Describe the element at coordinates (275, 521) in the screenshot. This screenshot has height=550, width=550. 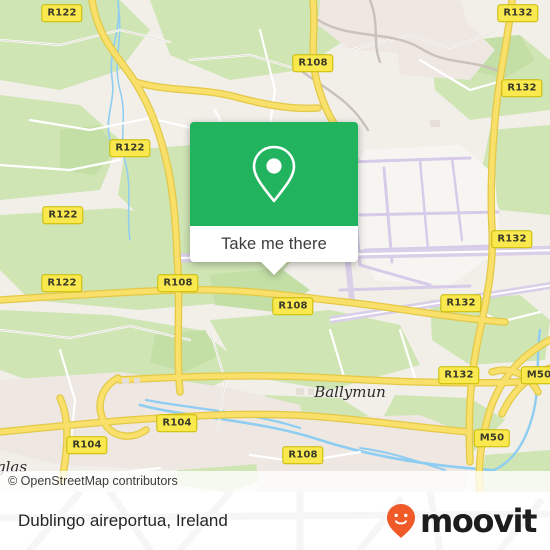
I see `footer-bar: Dublingo aireportua, Ireland moovit` at that location.